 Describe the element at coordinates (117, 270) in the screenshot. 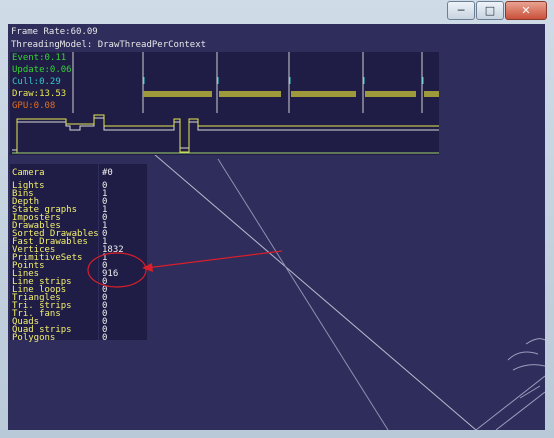

I see `annotation-circle` at that location.